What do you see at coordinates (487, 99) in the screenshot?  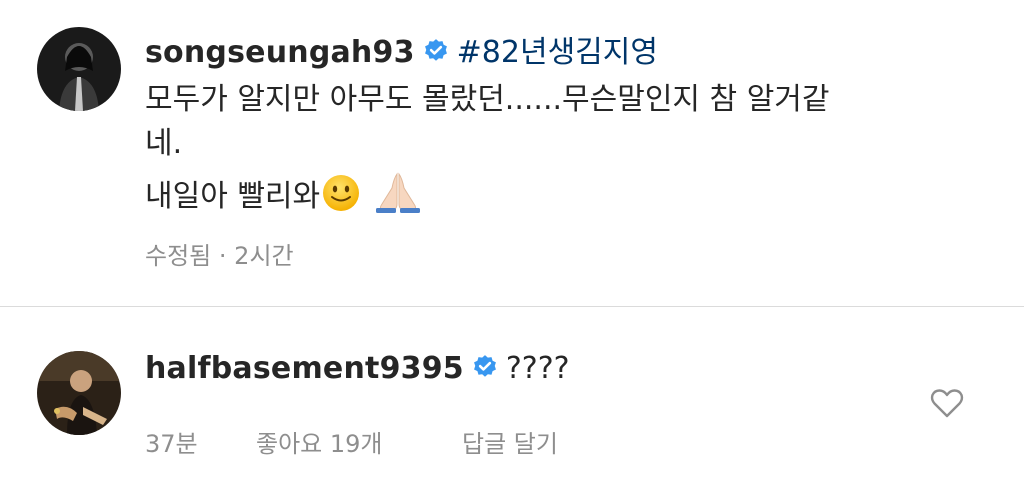 I see `caption-text-line-1: 모두가 알지만 아무도 몰랐던......무슨말인지 참 알거같` at bounding box center [487, 99].